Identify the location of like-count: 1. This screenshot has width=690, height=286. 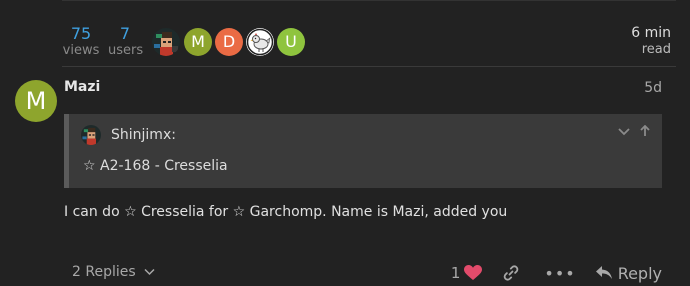
(456, 273).